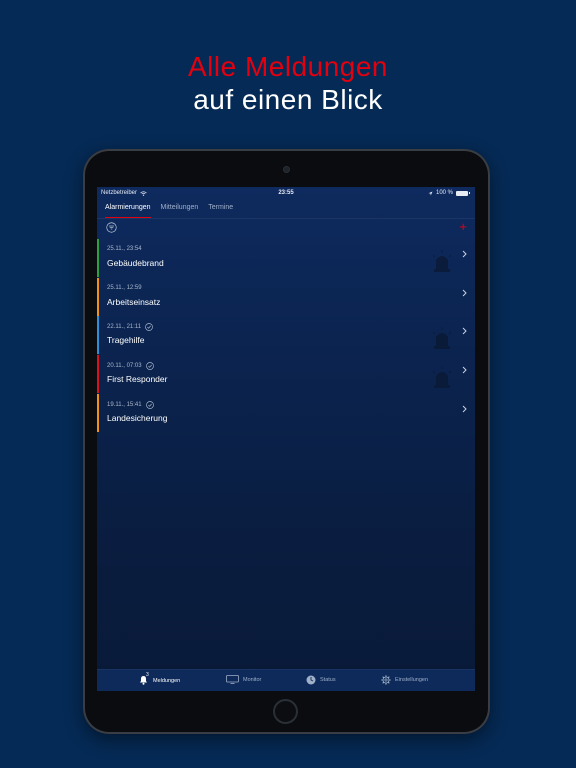 The width and height of the screenshot is (576, 768). What do you see at coordinates (288, 66) in the screenshot?
I see `headline-line-1: Alle Meldungen` at bounding box center [288, 66].